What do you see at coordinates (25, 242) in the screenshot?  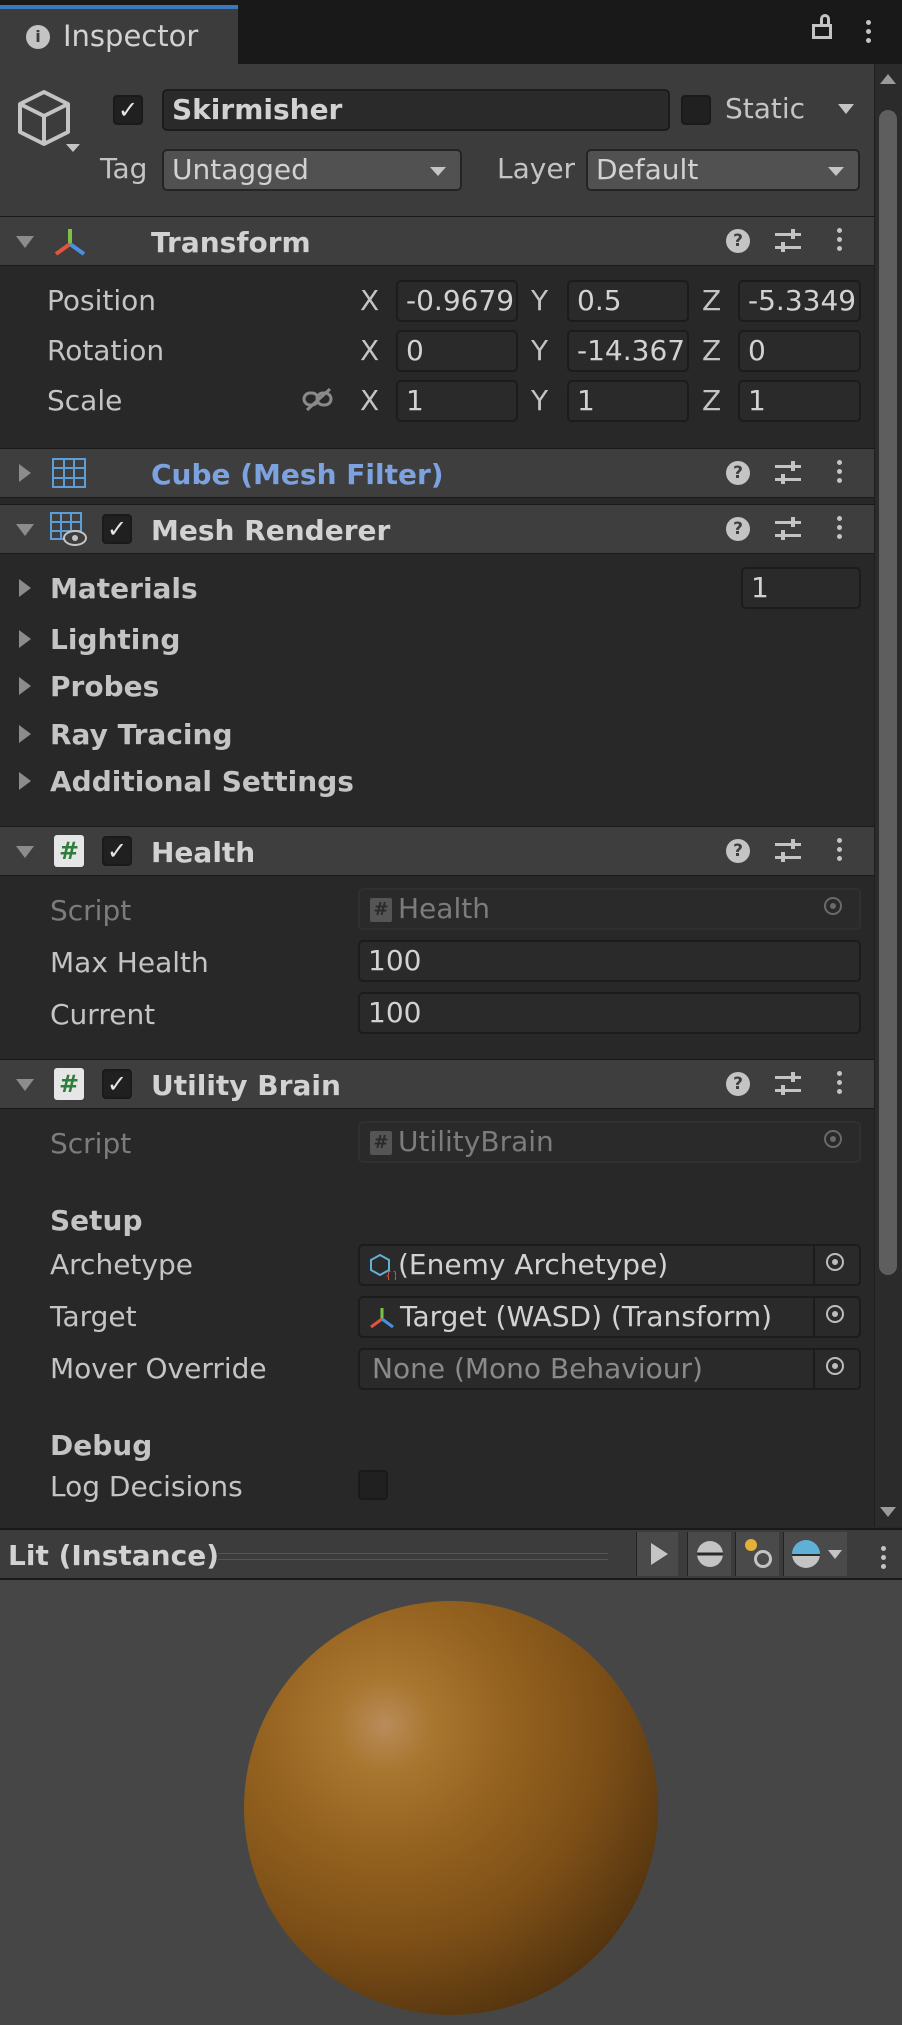 I see `transform-foldout-icon` at bounding box center [25, 242].